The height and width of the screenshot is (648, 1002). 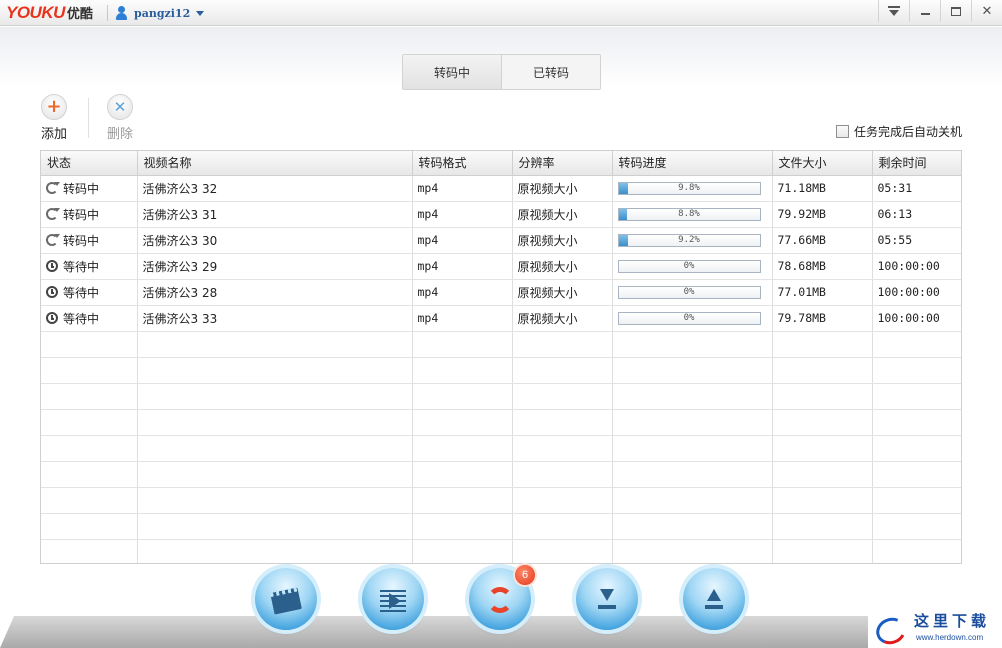 I want to click on playlist-button, so click(x=393, y=599).